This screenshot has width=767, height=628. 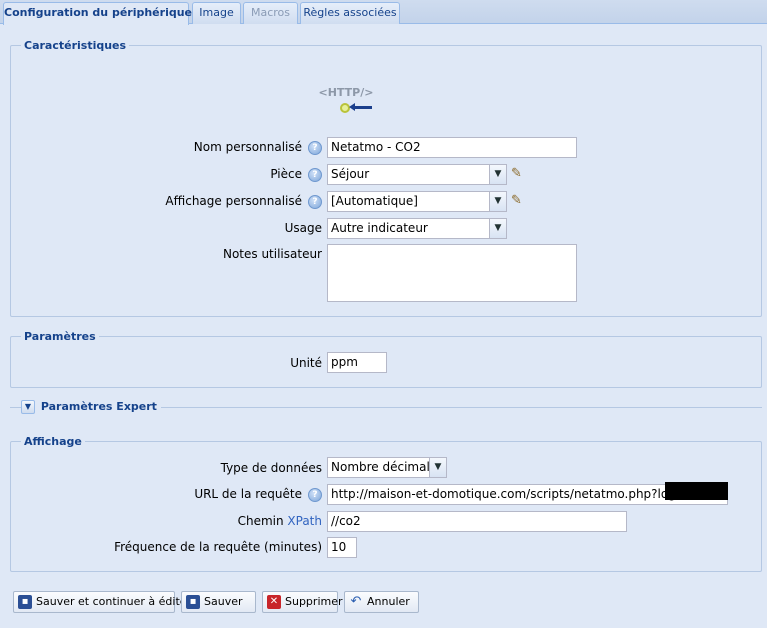 What do you see at coordinates (223, 601) in the screenshot?
I see `save-label: Sauver` at bounding box center [223, 601].